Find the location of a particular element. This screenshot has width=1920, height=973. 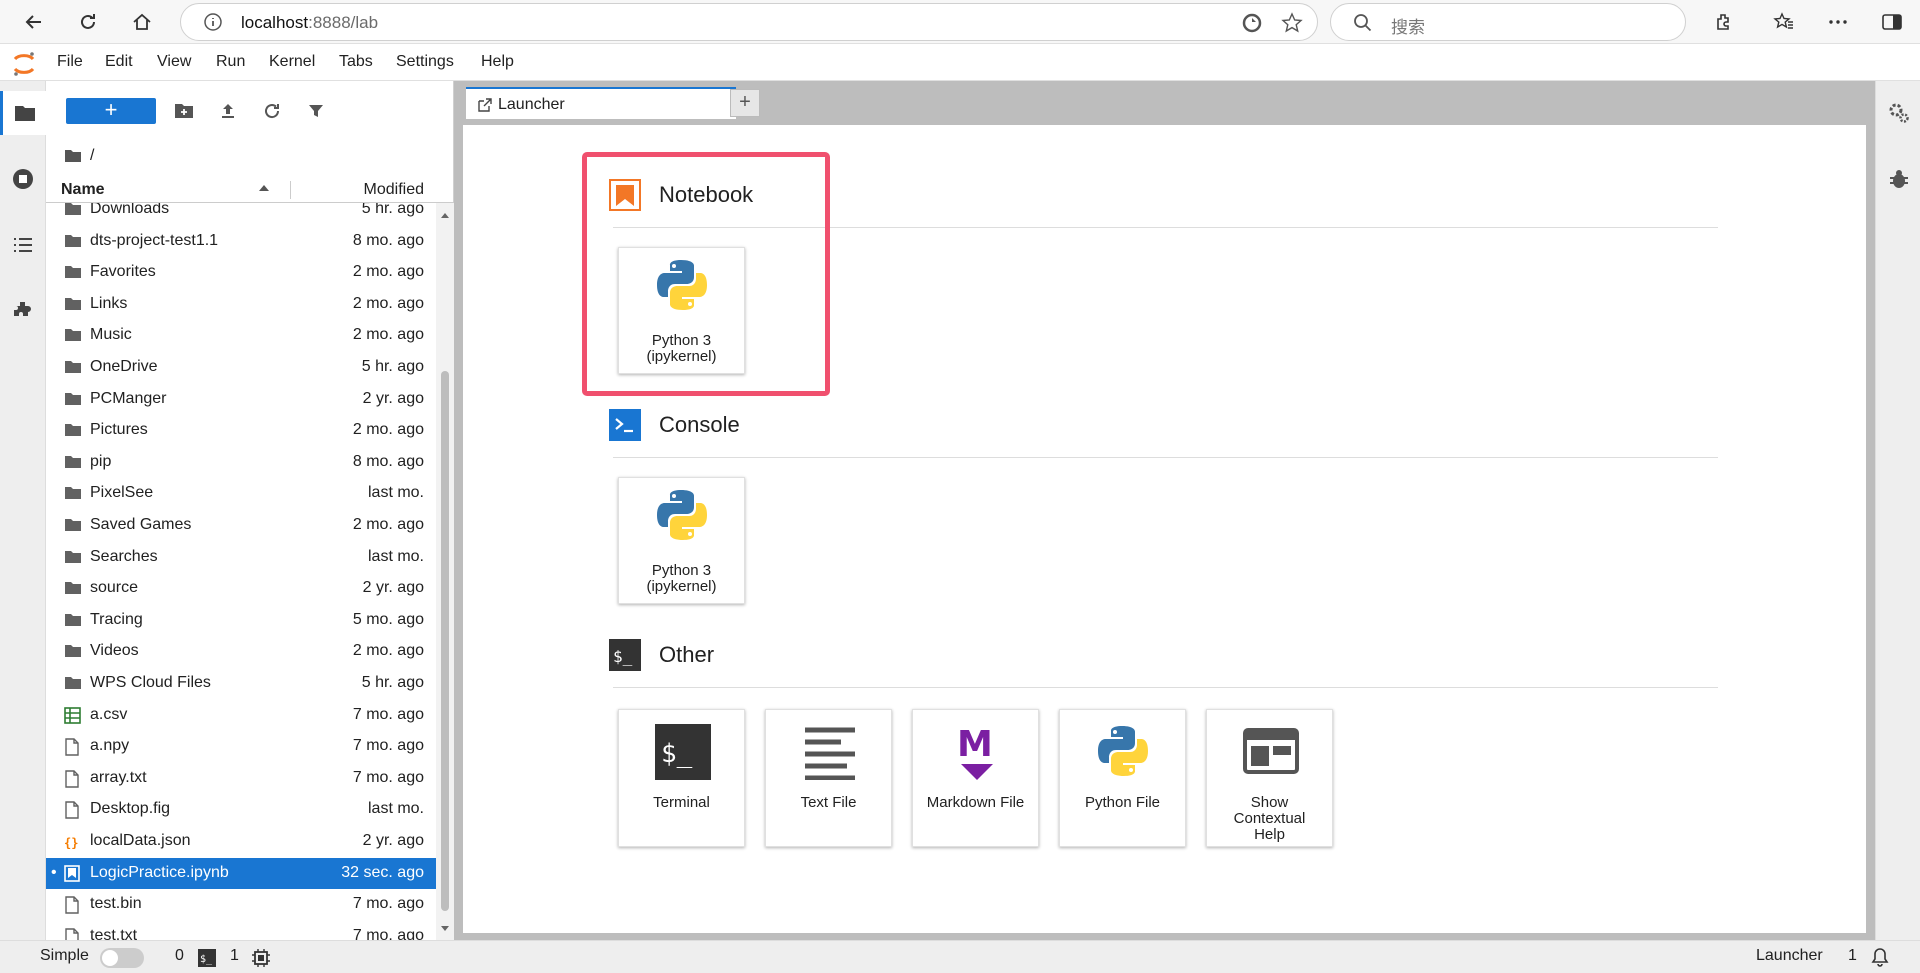

file-row: WPS Cloud Files 5 hr. ago is located at coordinates (241, 683).